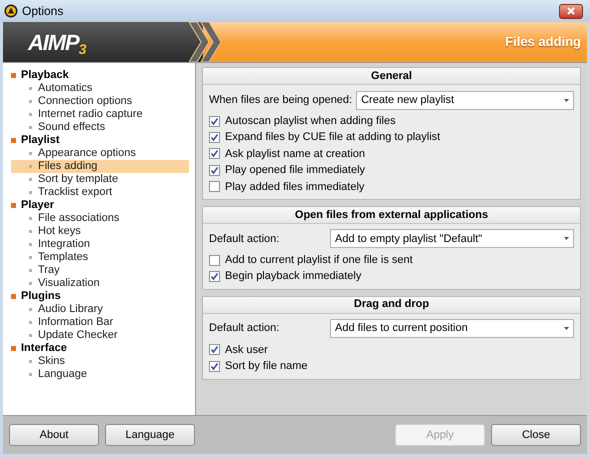  I want to click on dialog-button: About, so click(54, 435).